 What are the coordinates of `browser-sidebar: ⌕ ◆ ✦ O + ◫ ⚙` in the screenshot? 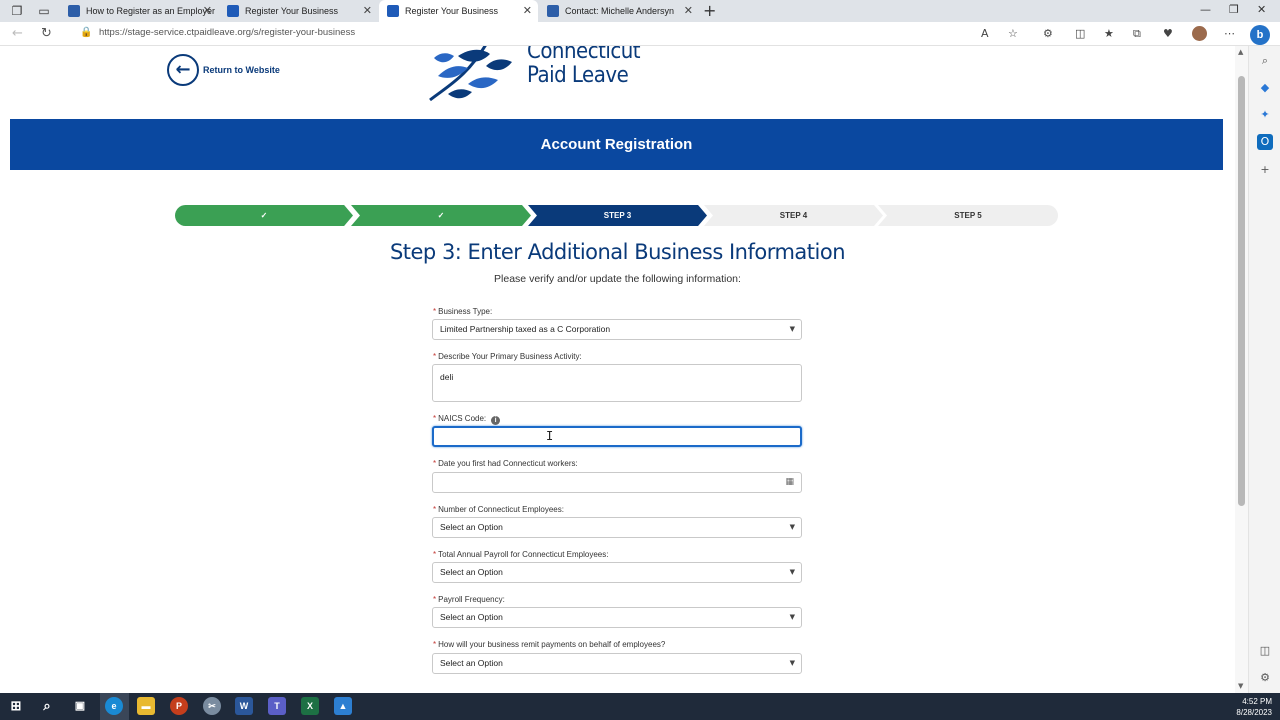 It's located at (1264, 369).